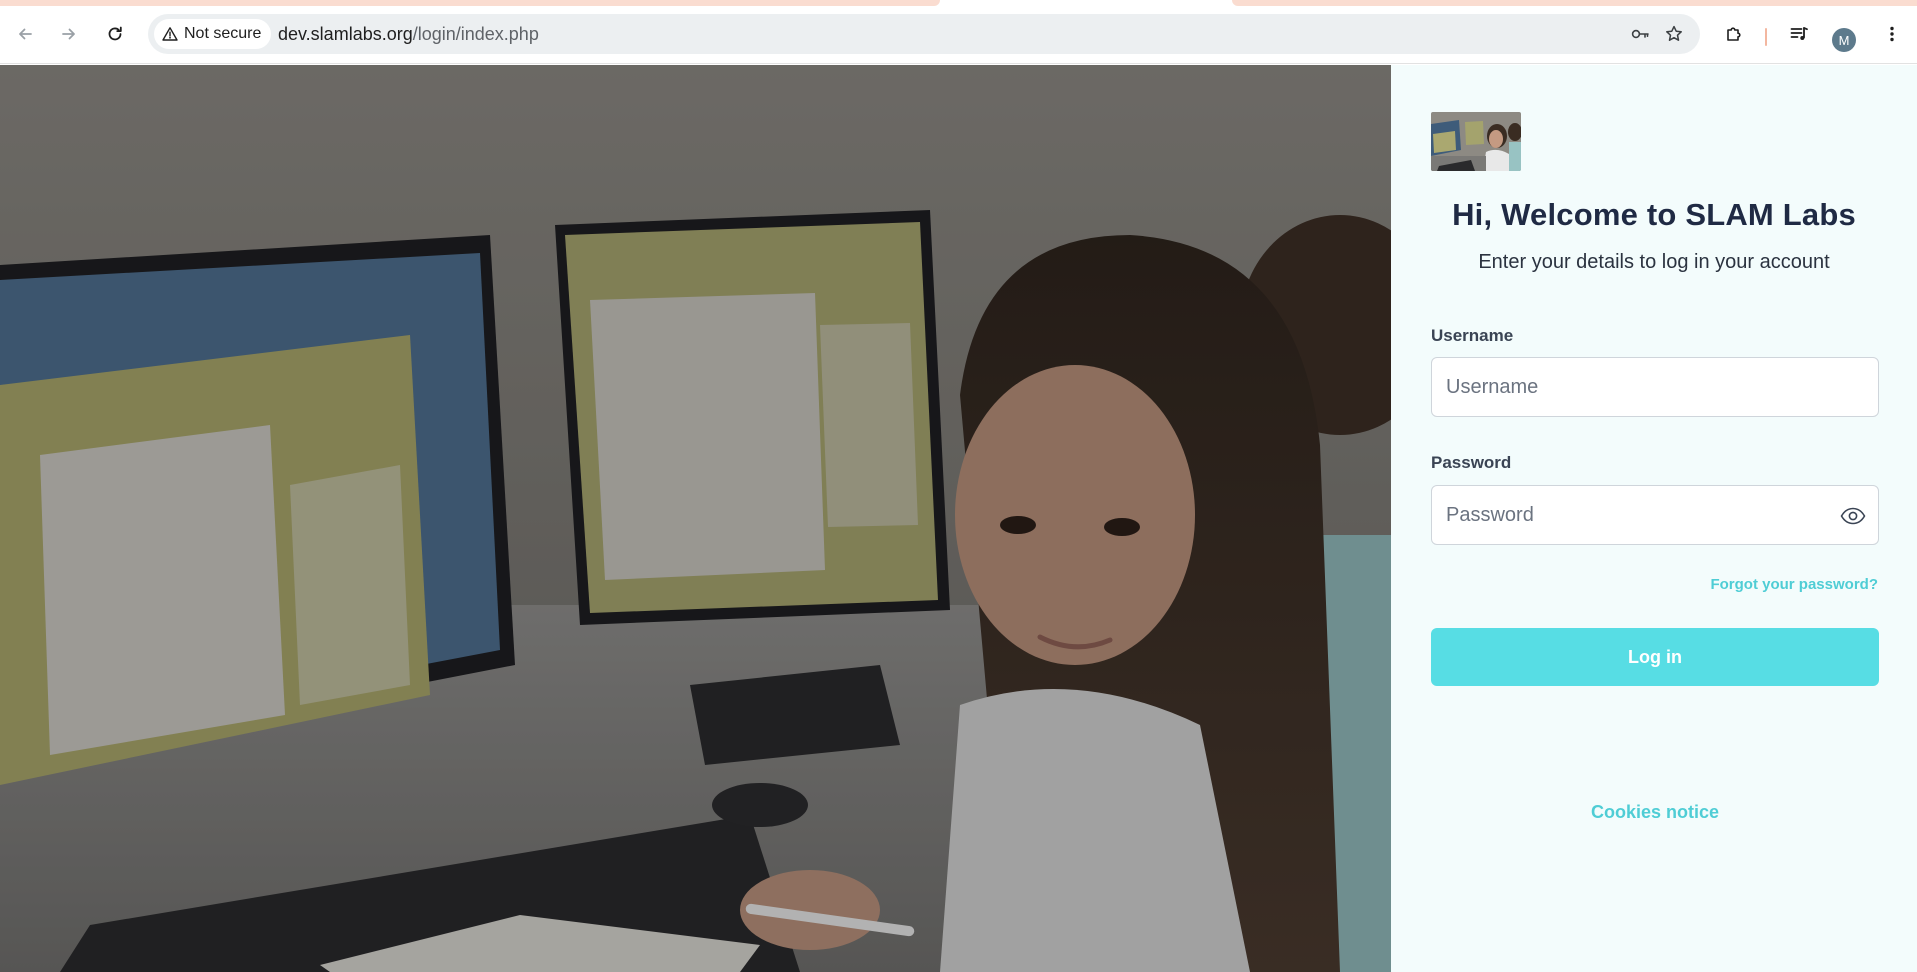 The image size is (1917, 972). I want to click on password-manager-button, so click(1640, 34).